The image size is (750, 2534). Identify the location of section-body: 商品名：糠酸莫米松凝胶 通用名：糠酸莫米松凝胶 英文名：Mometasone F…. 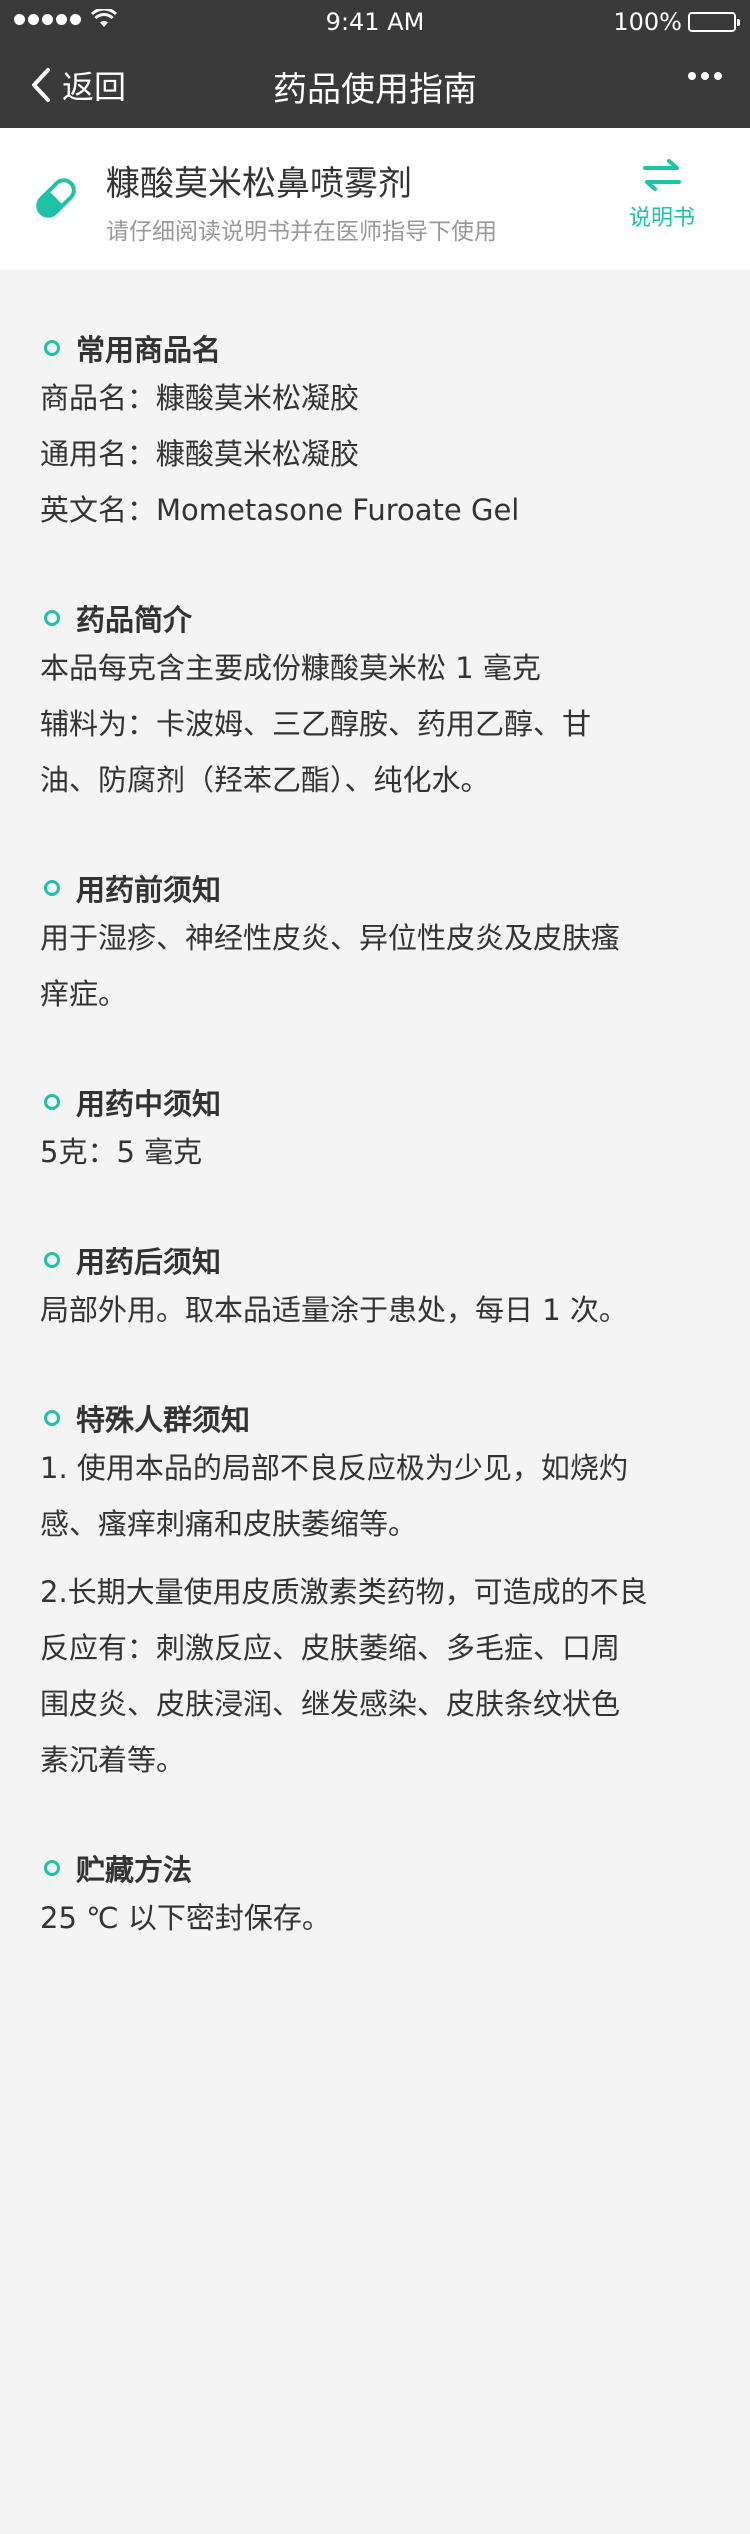
(375, 454).